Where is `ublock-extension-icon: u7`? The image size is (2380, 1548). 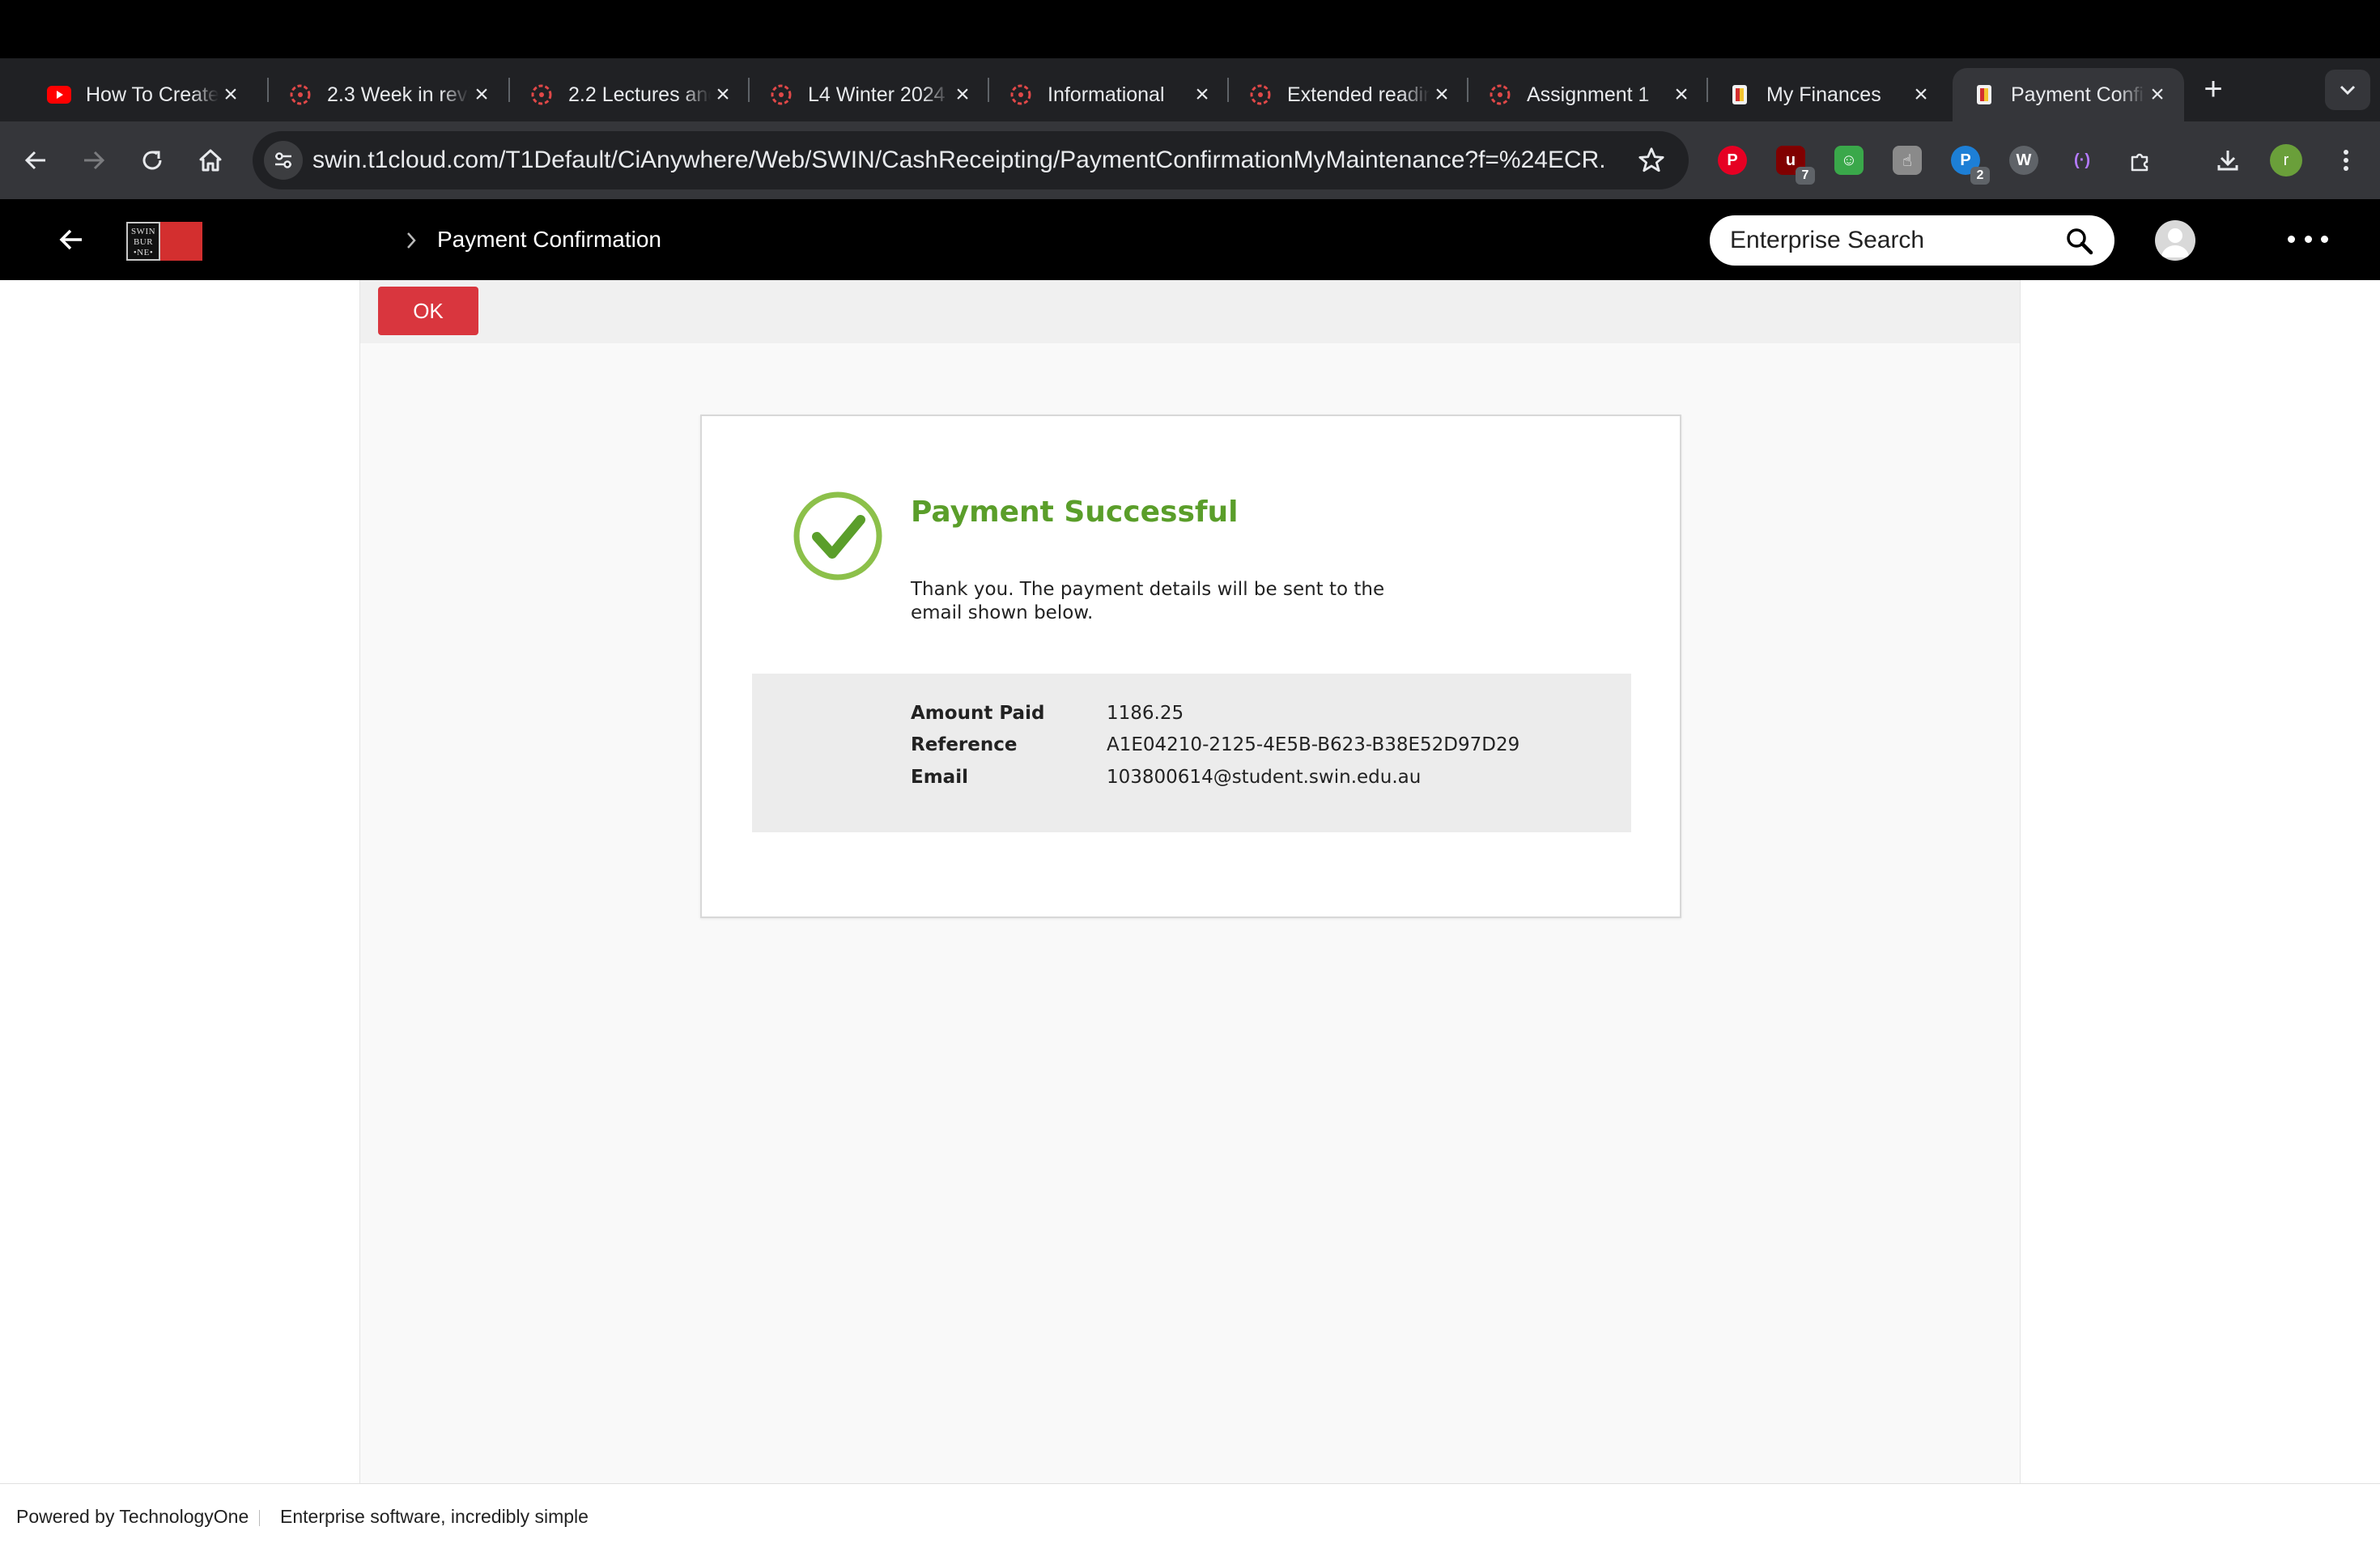
ublock-extension-icon: u7 is located at coordinates (1795, 166).